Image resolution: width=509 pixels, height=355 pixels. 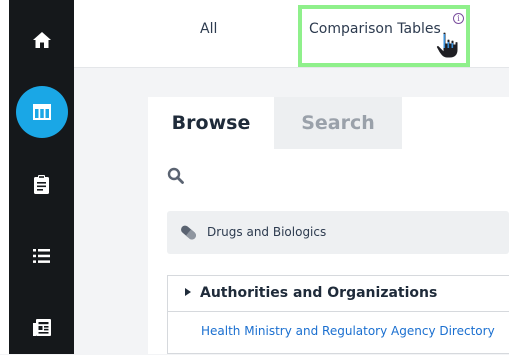 I want to click on active-indicator, so click(x=41, y=112).